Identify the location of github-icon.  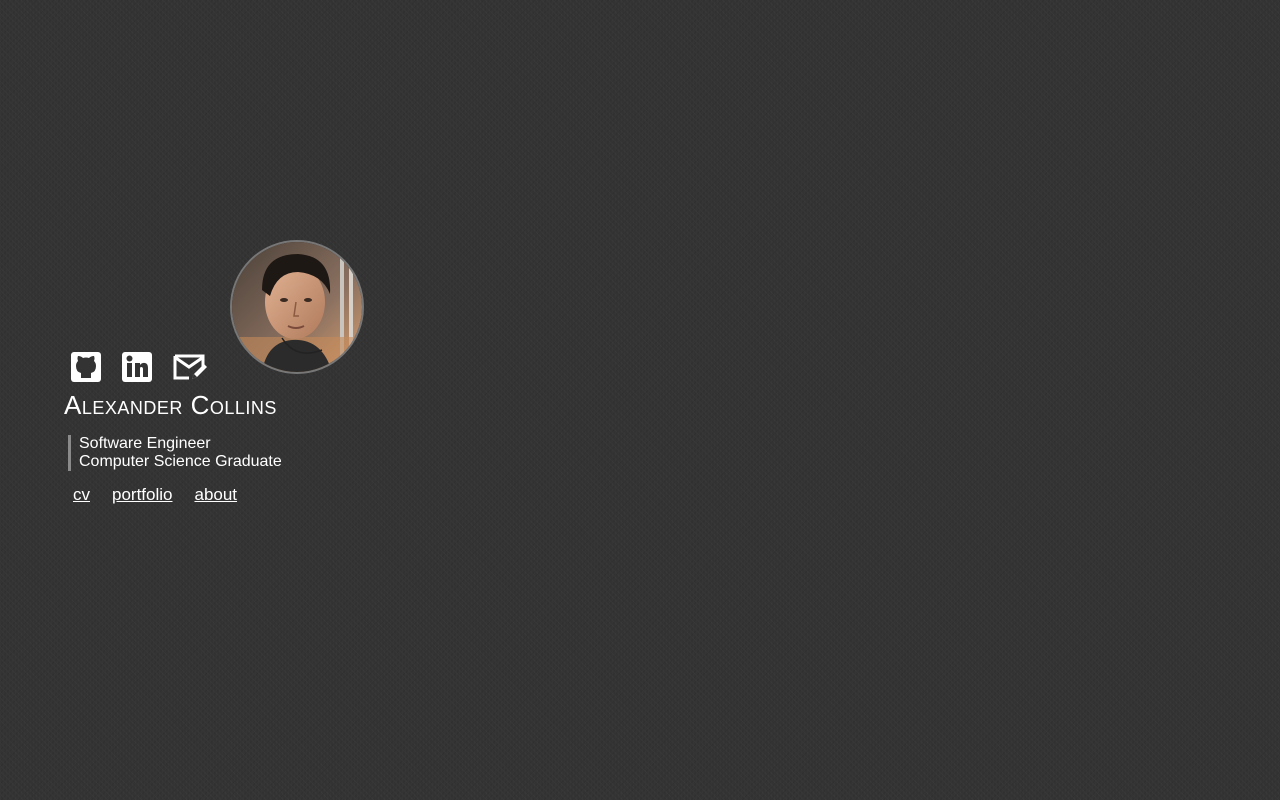
(86, 367).